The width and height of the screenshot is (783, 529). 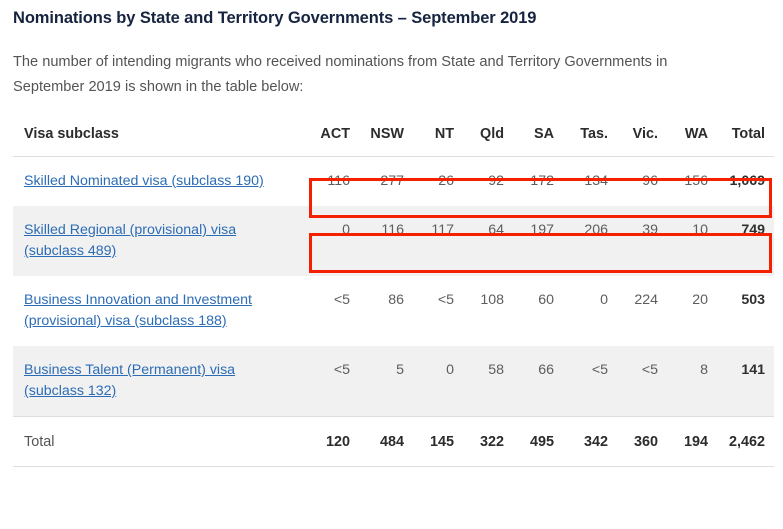 I want to click on visa-subclass-link: Skilled Nominated visa (subclass 190), so click(x=144, y=181).